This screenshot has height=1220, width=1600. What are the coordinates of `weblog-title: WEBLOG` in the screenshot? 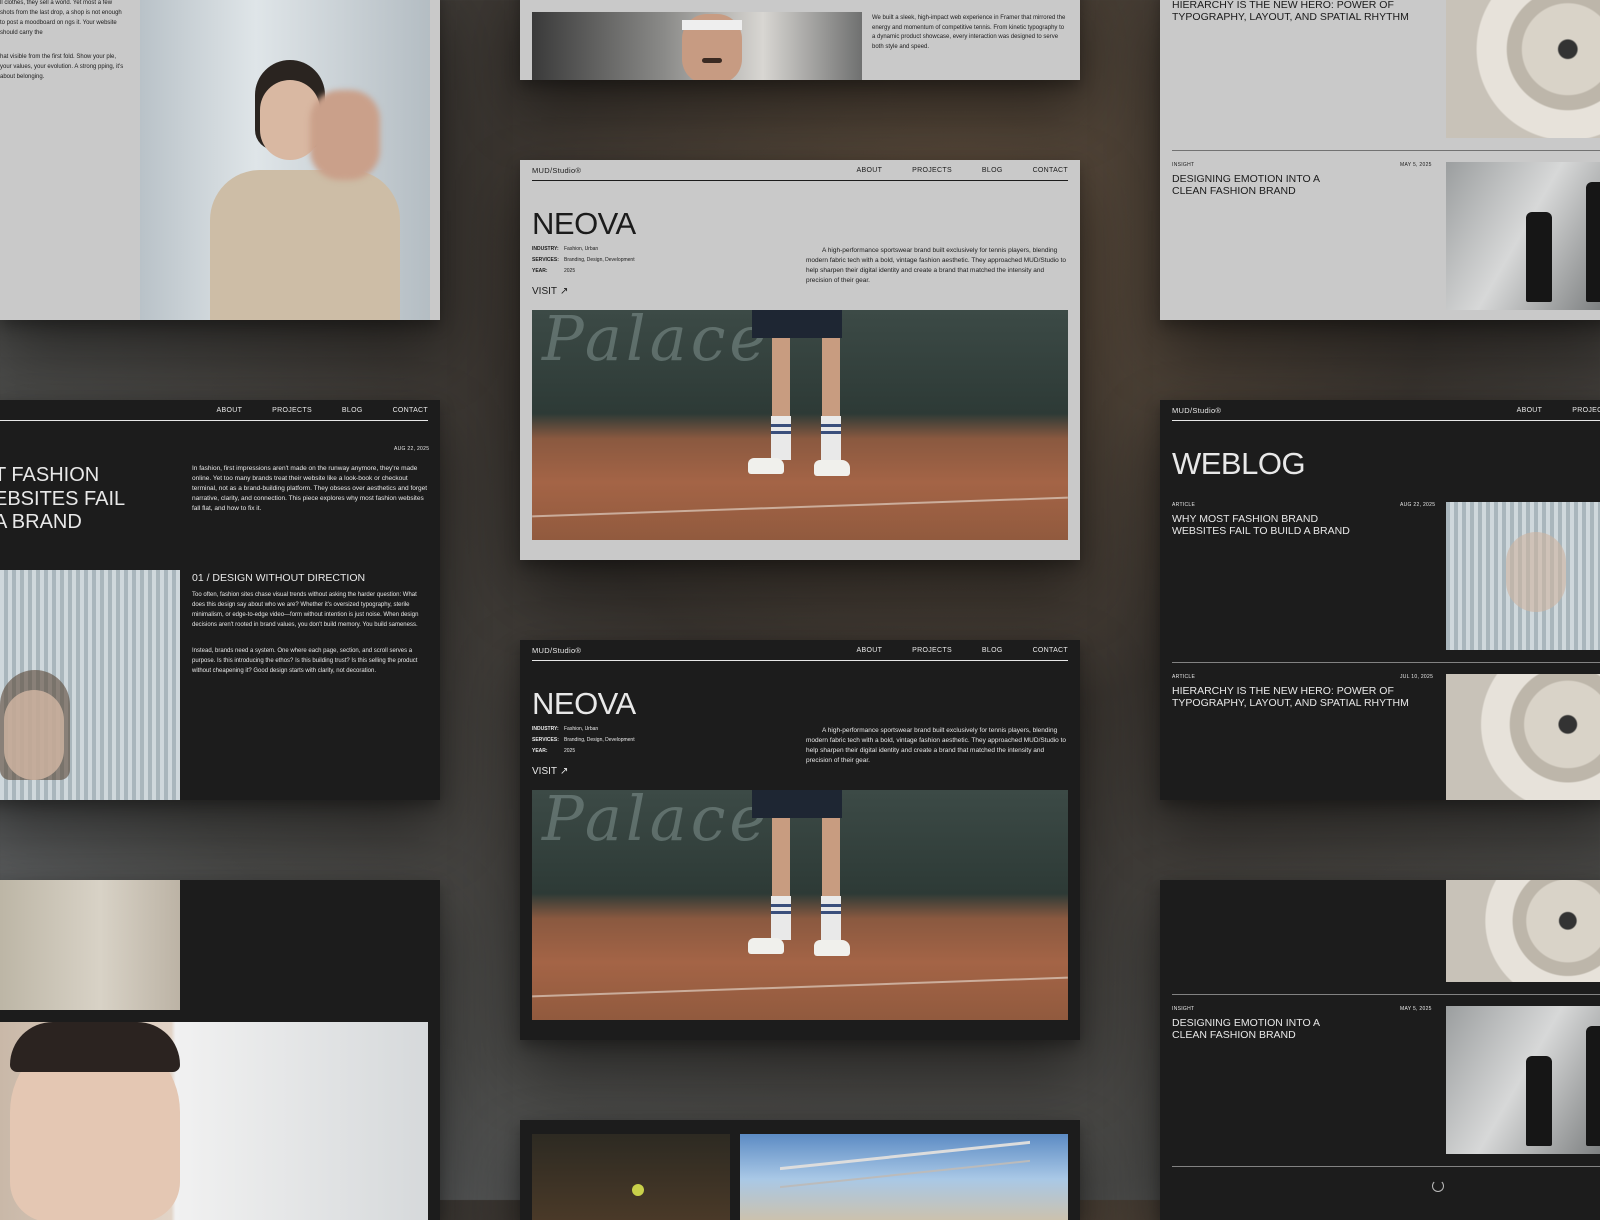 It's located at (1239, 463).